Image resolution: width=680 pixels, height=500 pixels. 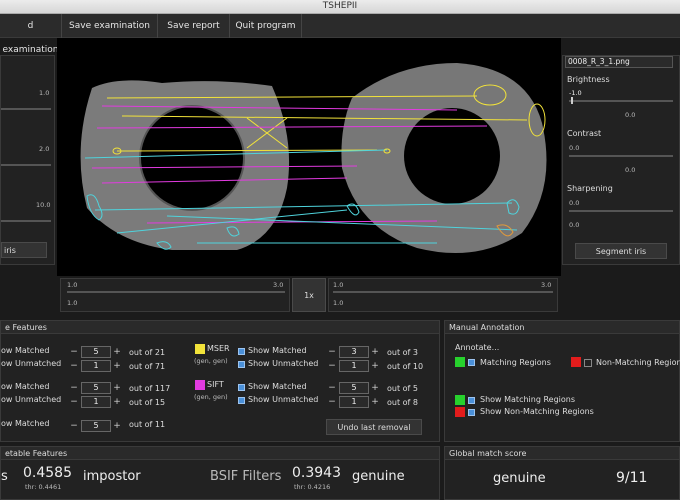 What do you see at coordinates (621, 251) in the screenshot?
I see `segment-iris-button: Segment iris` at bounding box center [621, 251].